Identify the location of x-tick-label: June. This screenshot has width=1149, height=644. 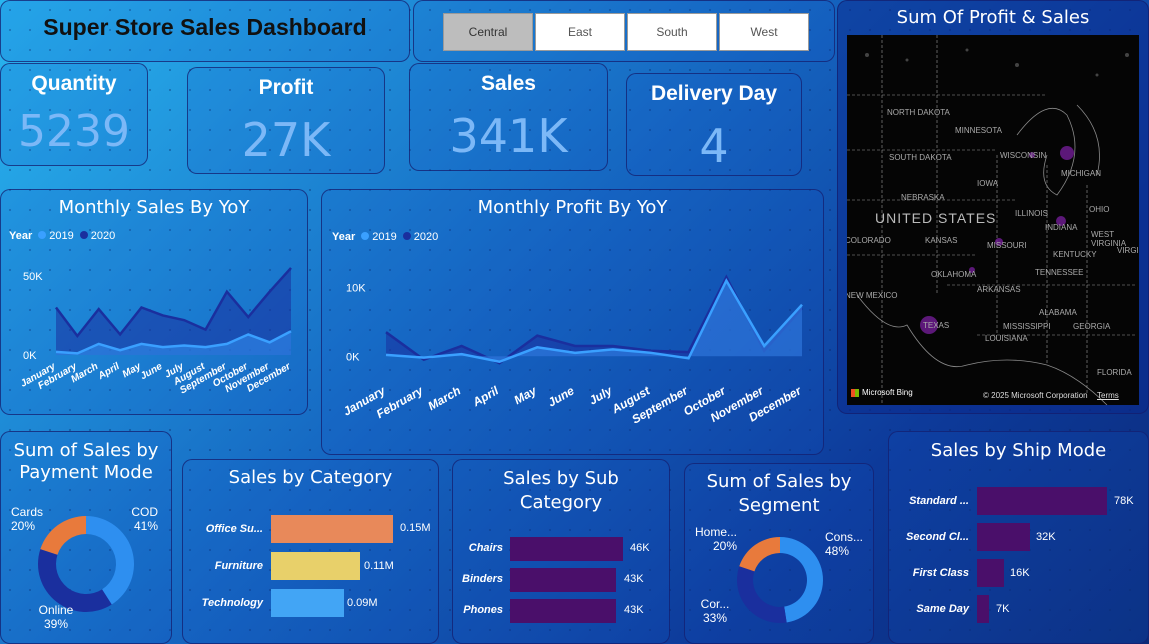
(561, 396).